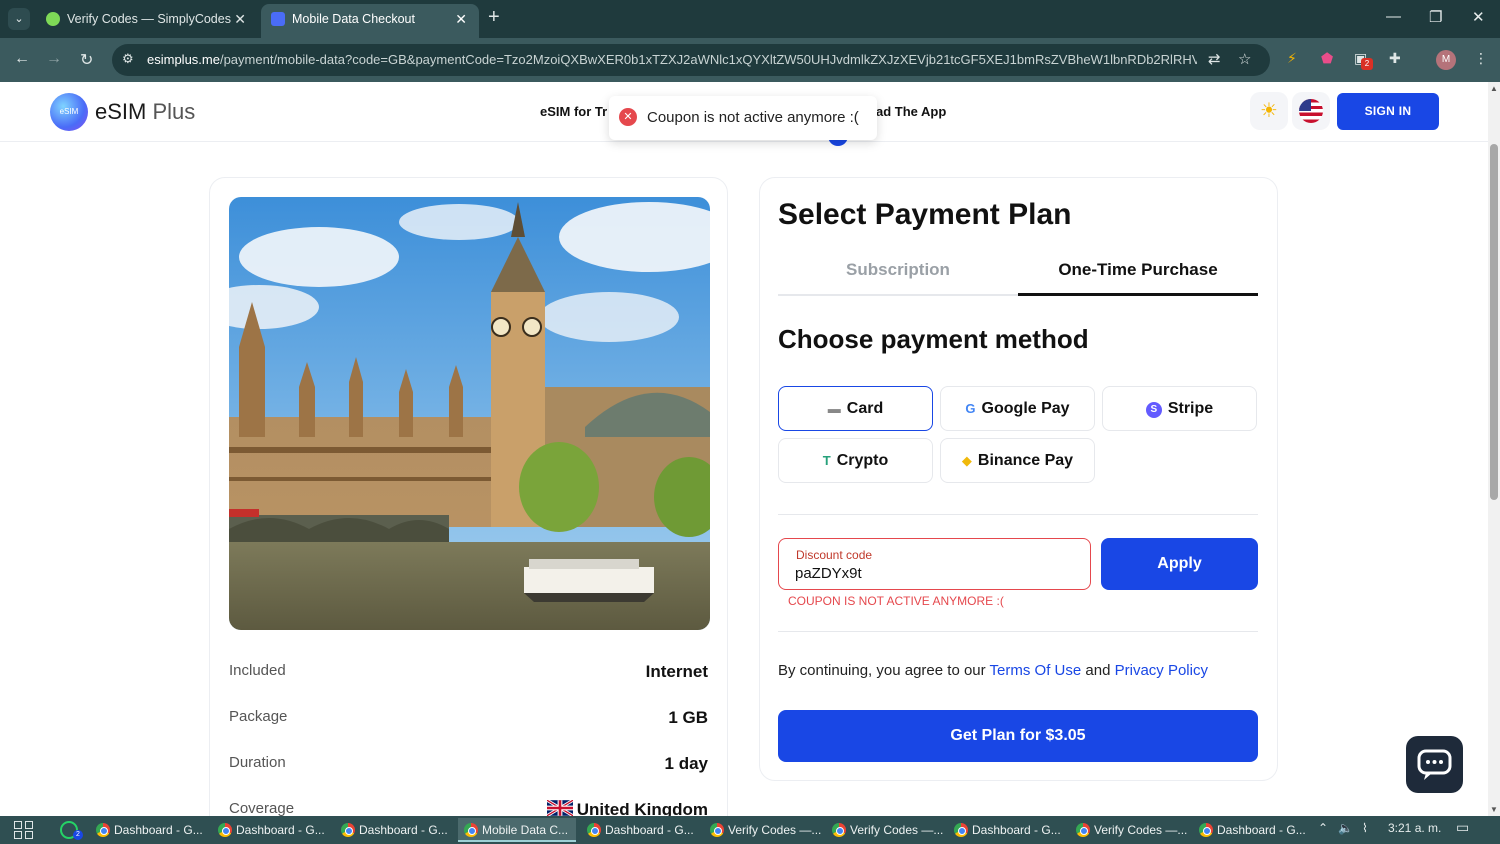 The width and height of the screenshot is (1500, 844). I want to click on nav-link-esim-for-travel: eSIM for Tr, so click(573, 111).